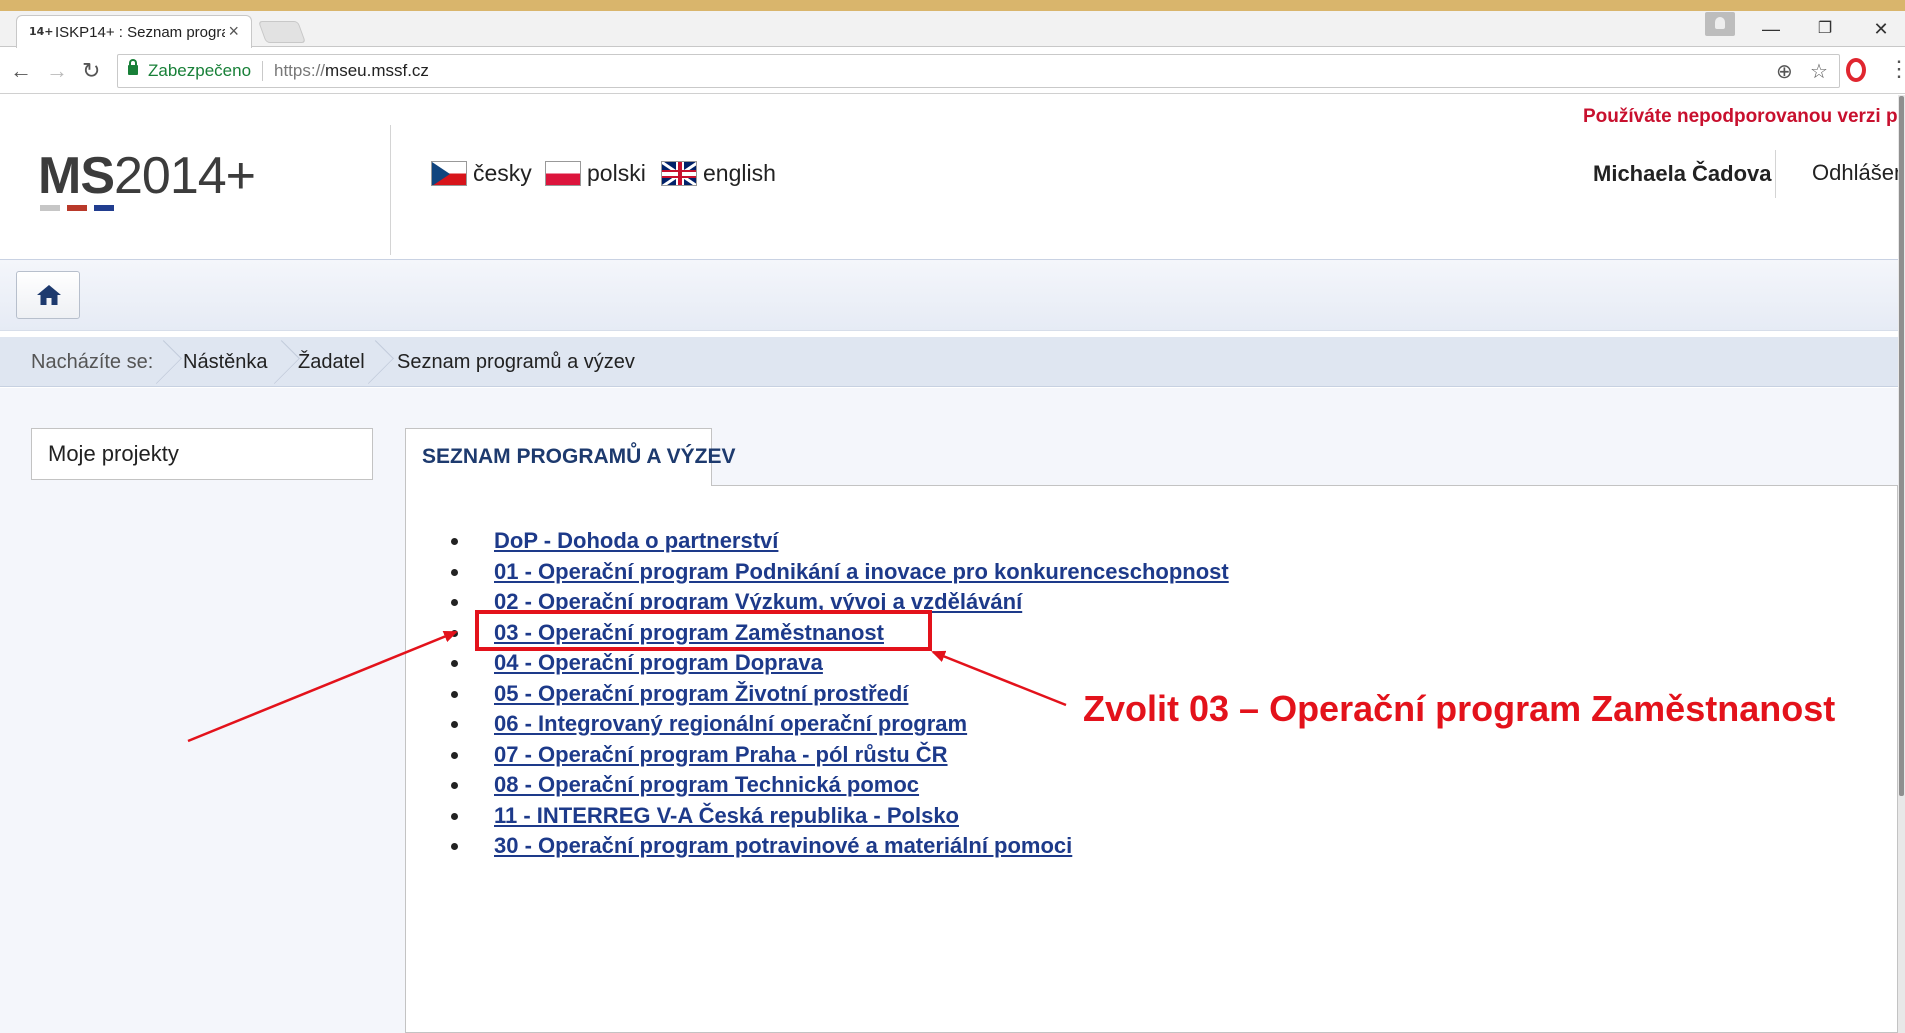  Describe the element at coordinates (502, 173) in the screenshot. I see `lang-label-cesky: česky` at that location.